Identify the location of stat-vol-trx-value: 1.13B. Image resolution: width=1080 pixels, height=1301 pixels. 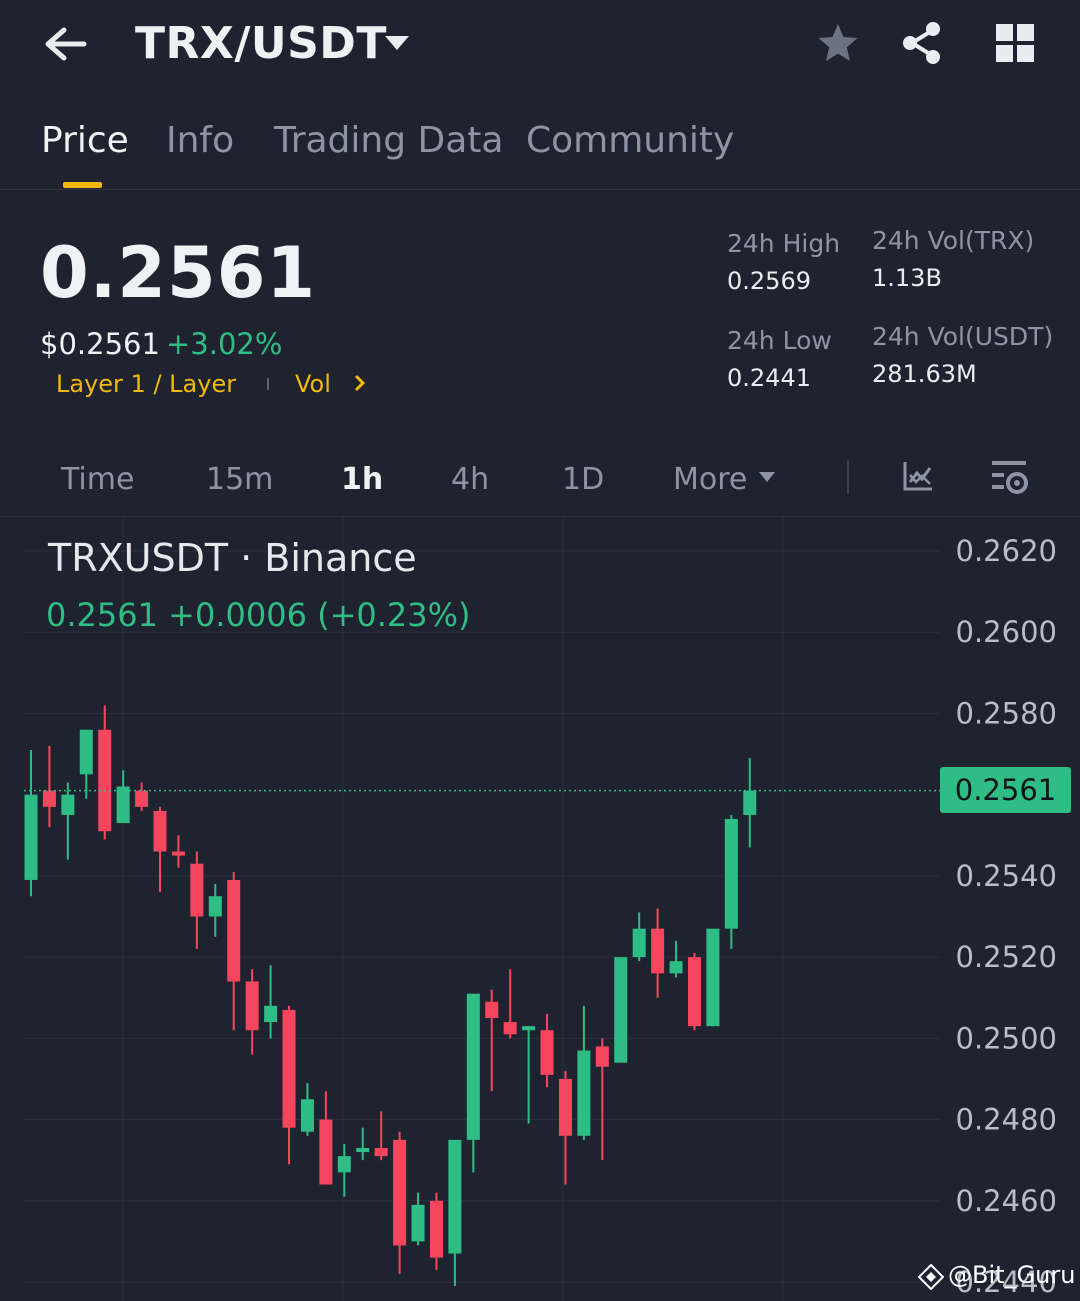
(907, 278).